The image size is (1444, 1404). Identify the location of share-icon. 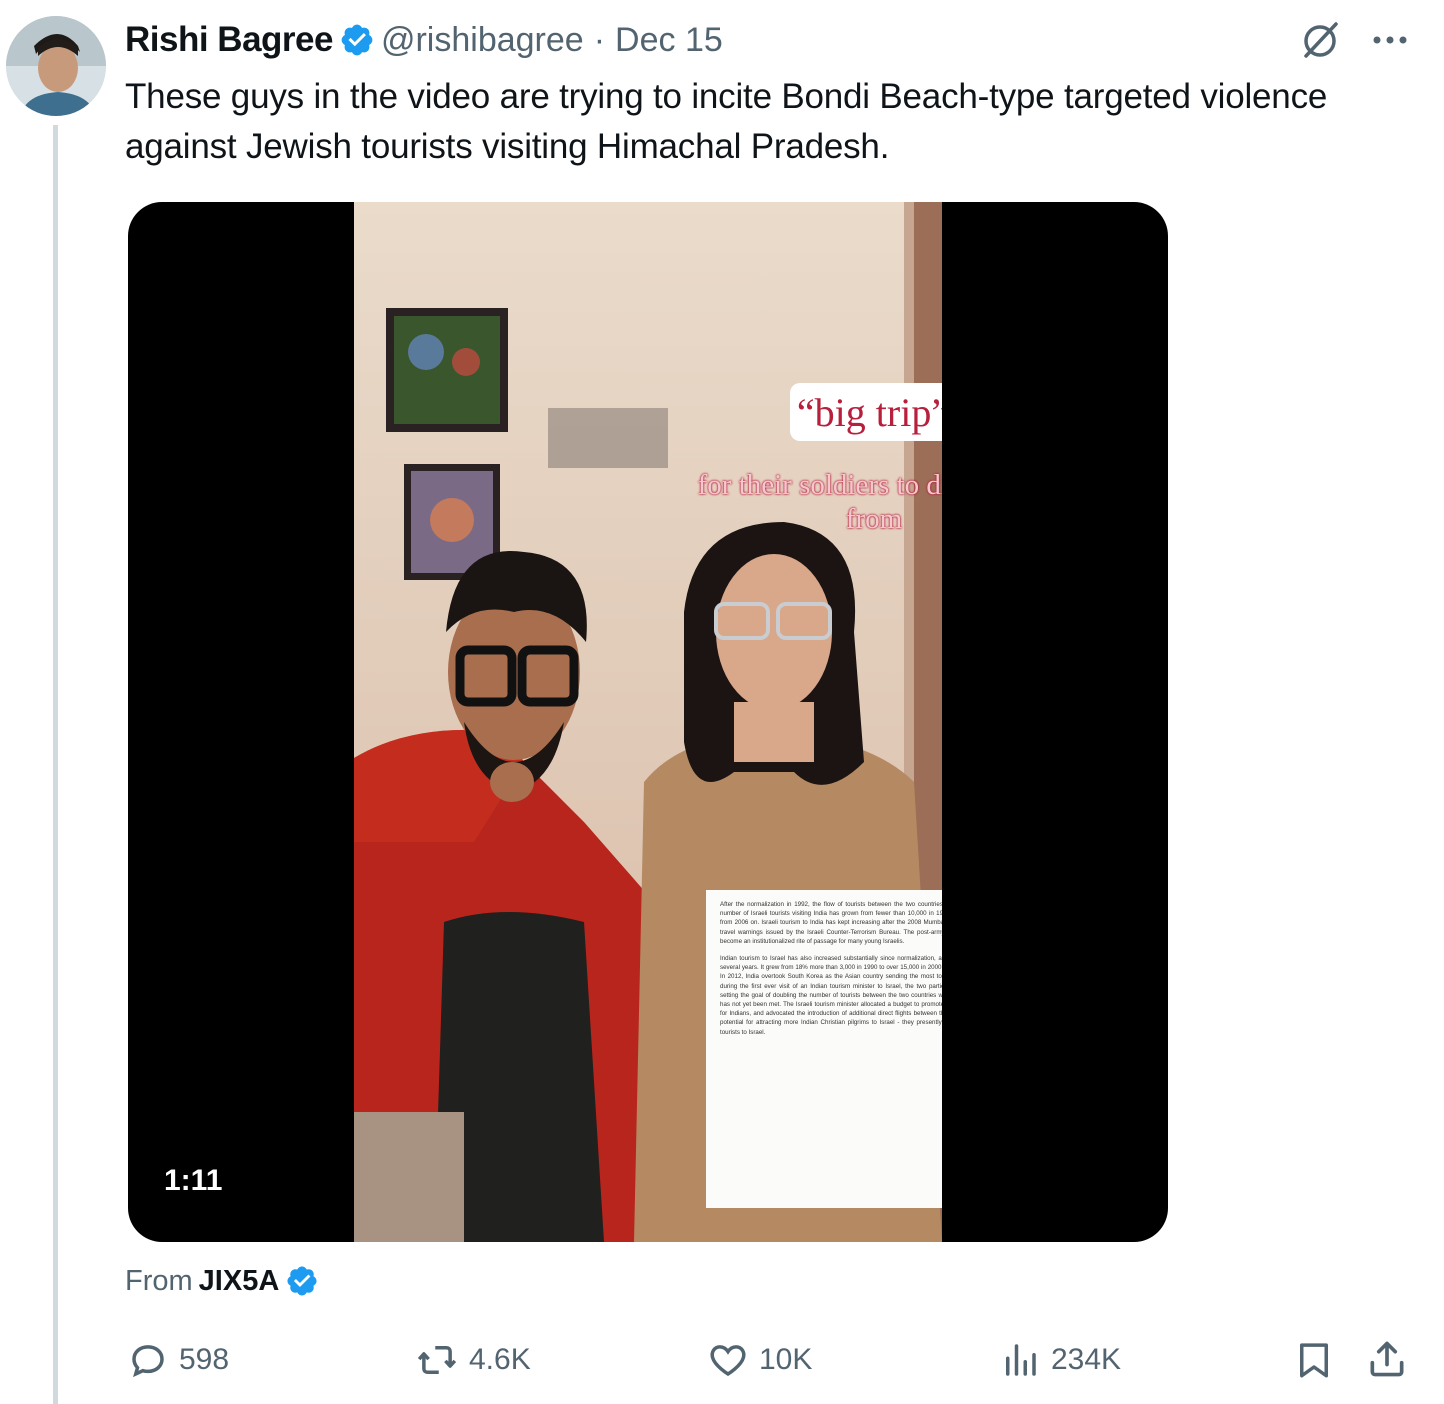
(1387, 1359).